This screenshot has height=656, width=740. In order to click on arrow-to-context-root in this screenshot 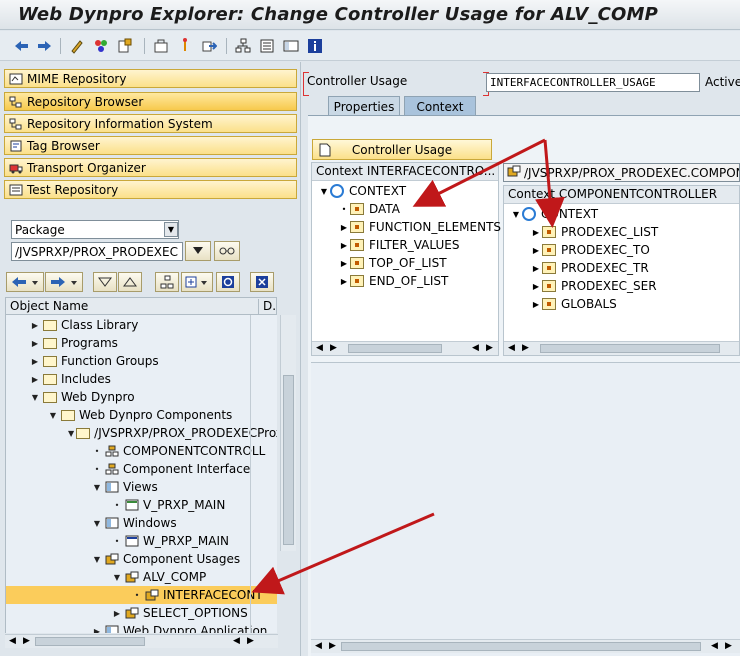, I will do `click(550, 183)`.